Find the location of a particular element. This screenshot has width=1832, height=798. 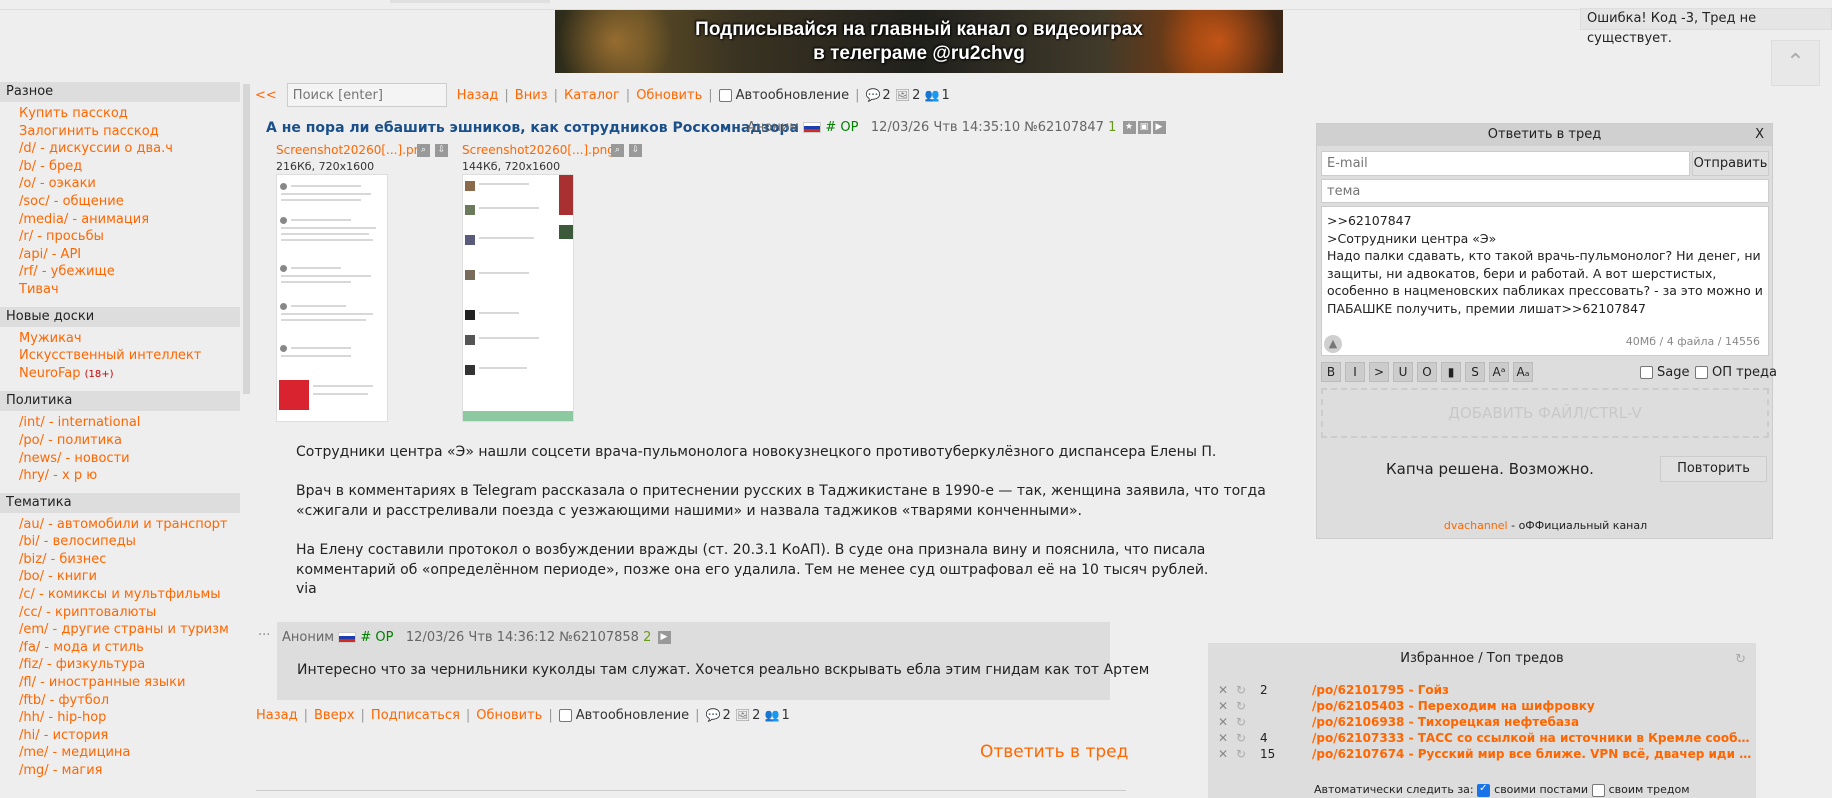

sidebar-item: /hh/ - hip-hop is located at coordinates (120, 718).